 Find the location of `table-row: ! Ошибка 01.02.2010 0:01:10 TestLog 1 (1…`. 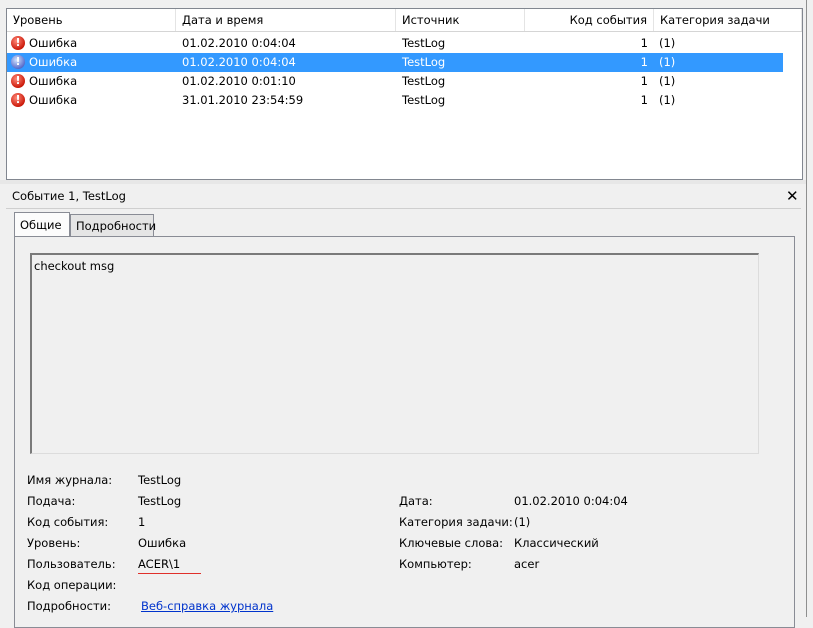

table-row: ! Ошибка 01.02.2010 0:01:10 TestLog 1 (1… is located at coordinates (395, 81).